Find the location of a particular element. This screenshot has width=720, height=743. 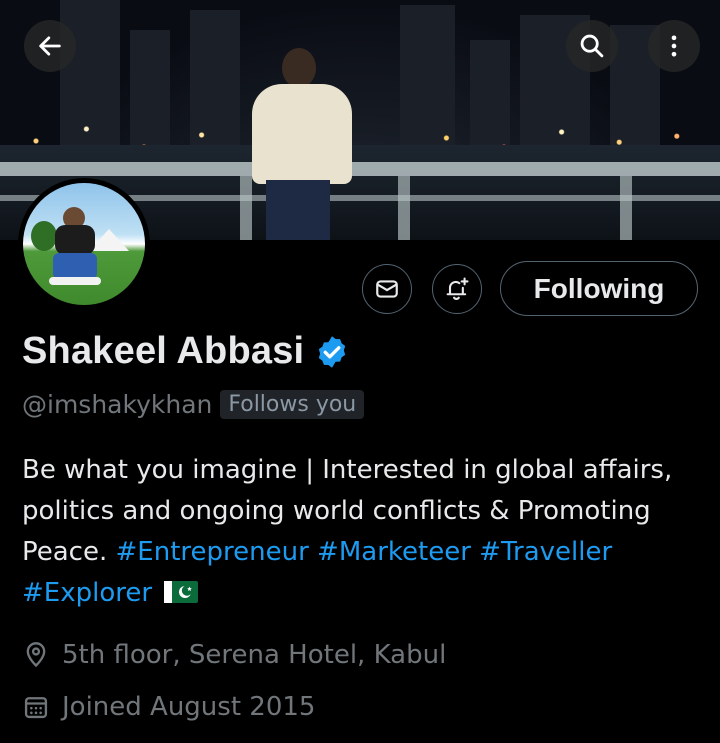

verified-badge-icon is located at coordinates (332, 352).